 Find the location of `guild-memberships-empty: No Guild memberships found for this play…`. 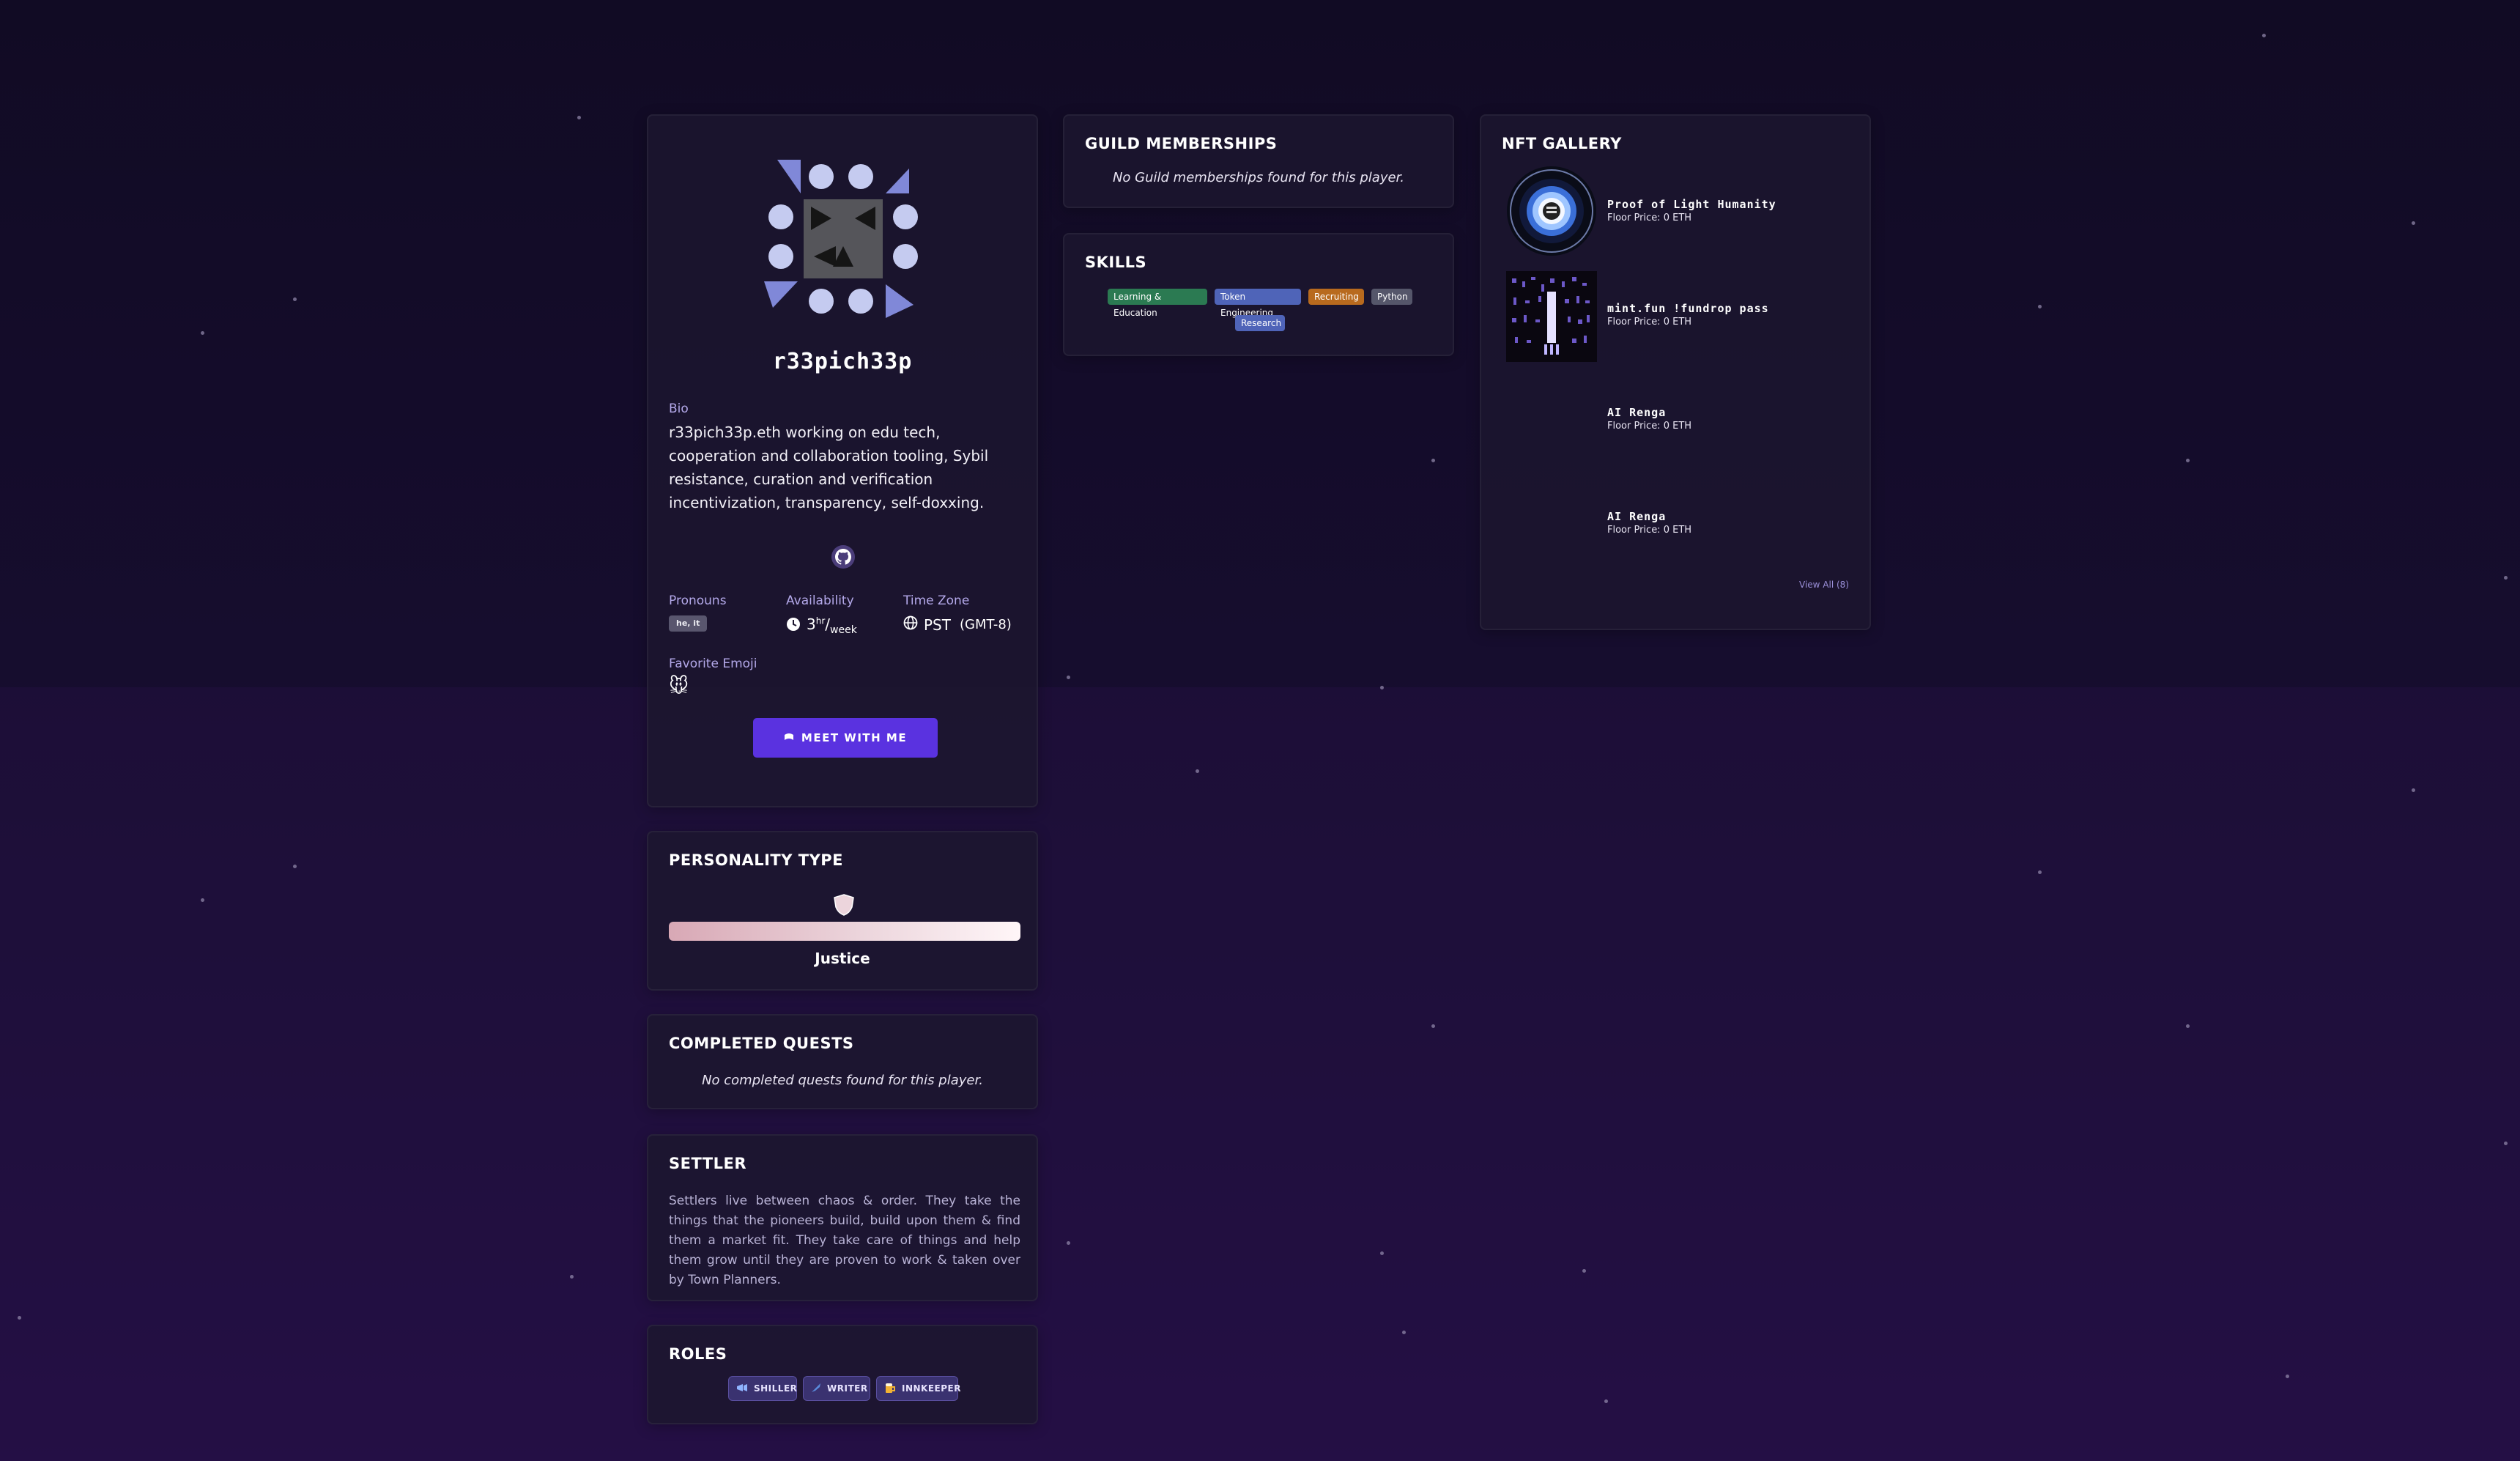

guild-memberships-empty: No Guild memberships found for this play… is located at coordinates (1258, 177).